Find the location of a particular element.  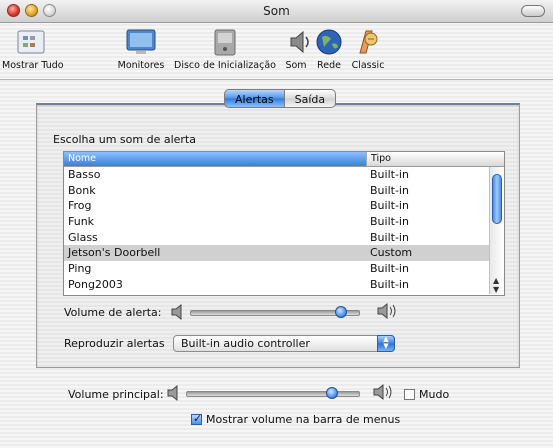

checkmark-icon: ✓ is located at coordinates (198, 418).